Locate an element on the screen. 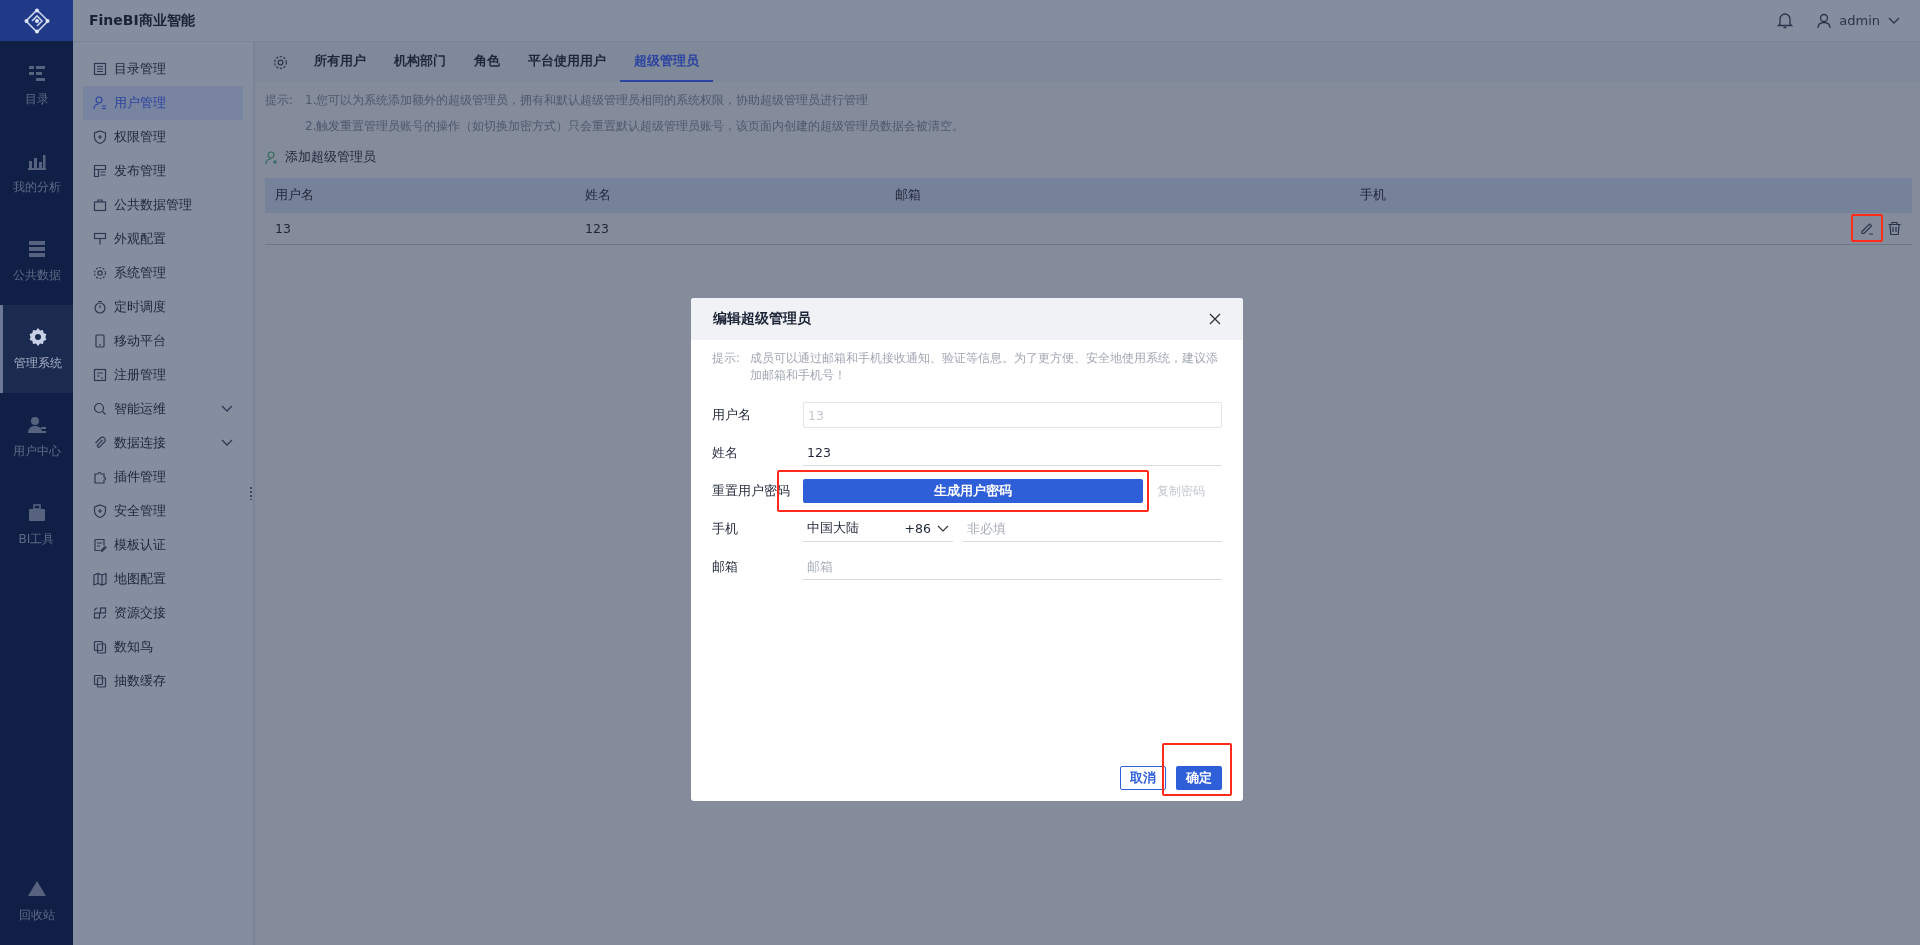 The height and width of the screenshot is (945, 1920). menu-item: 系统管理 is located at coordinates (163, 273).